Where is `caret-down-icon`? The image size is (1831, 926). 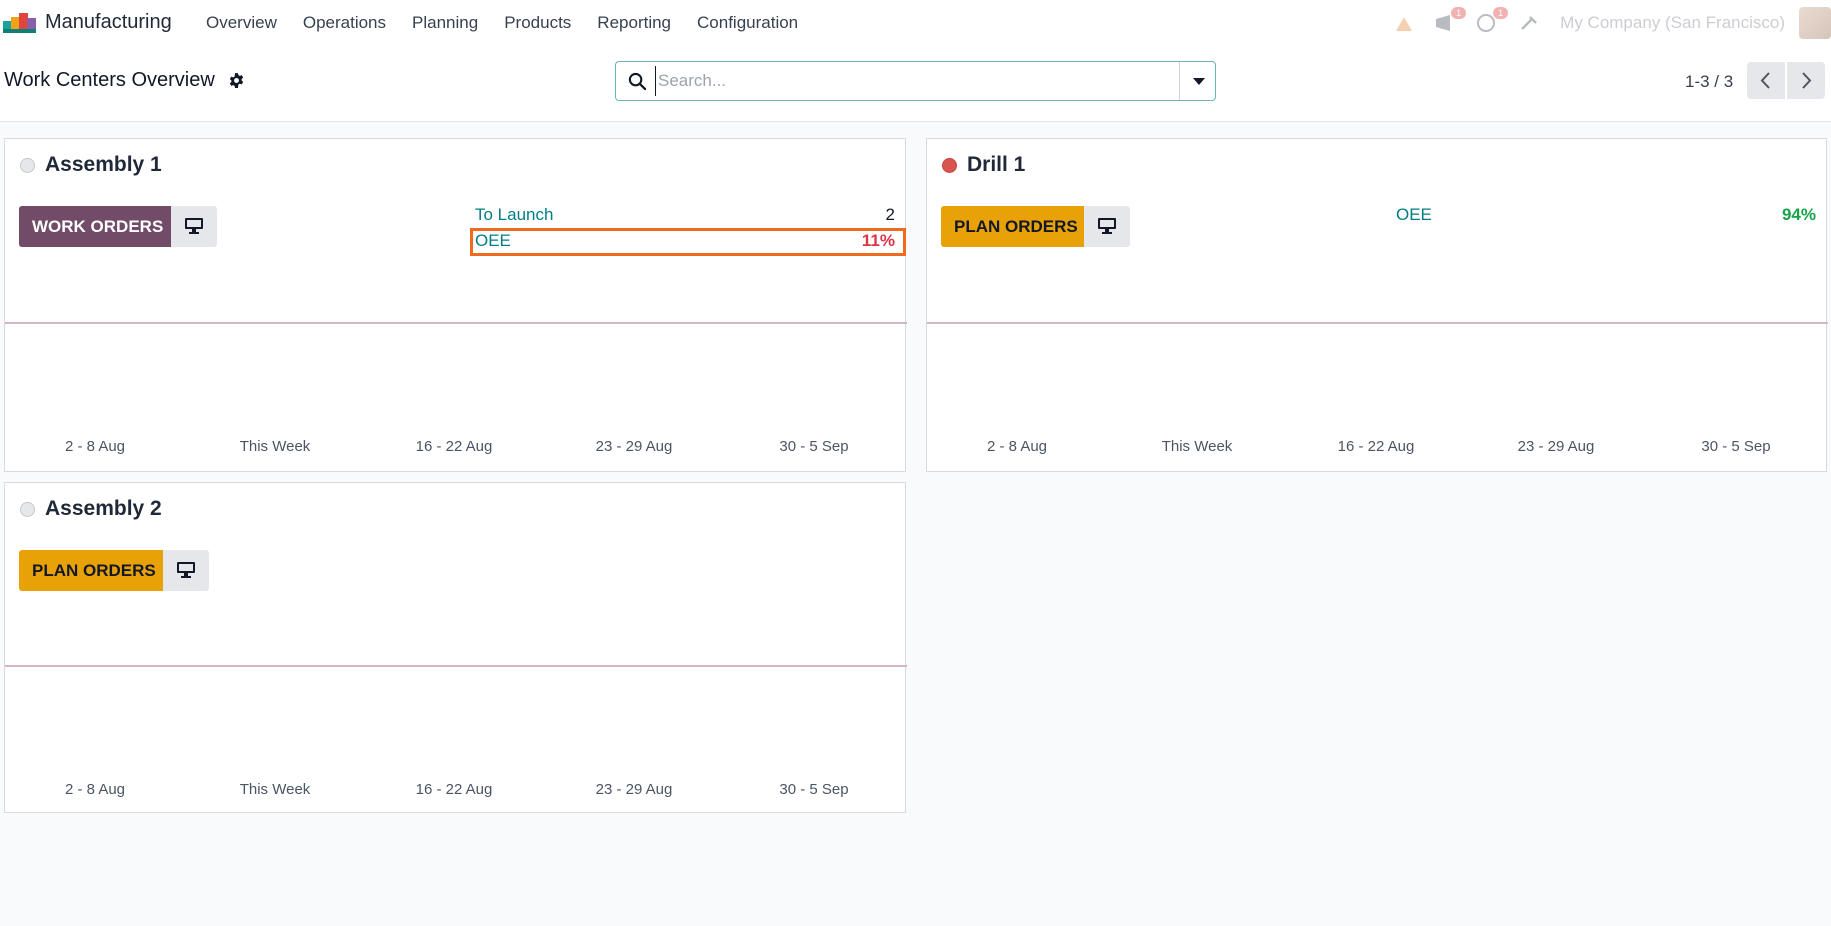 caret-down-icon is located at coordinates (1199, 81).